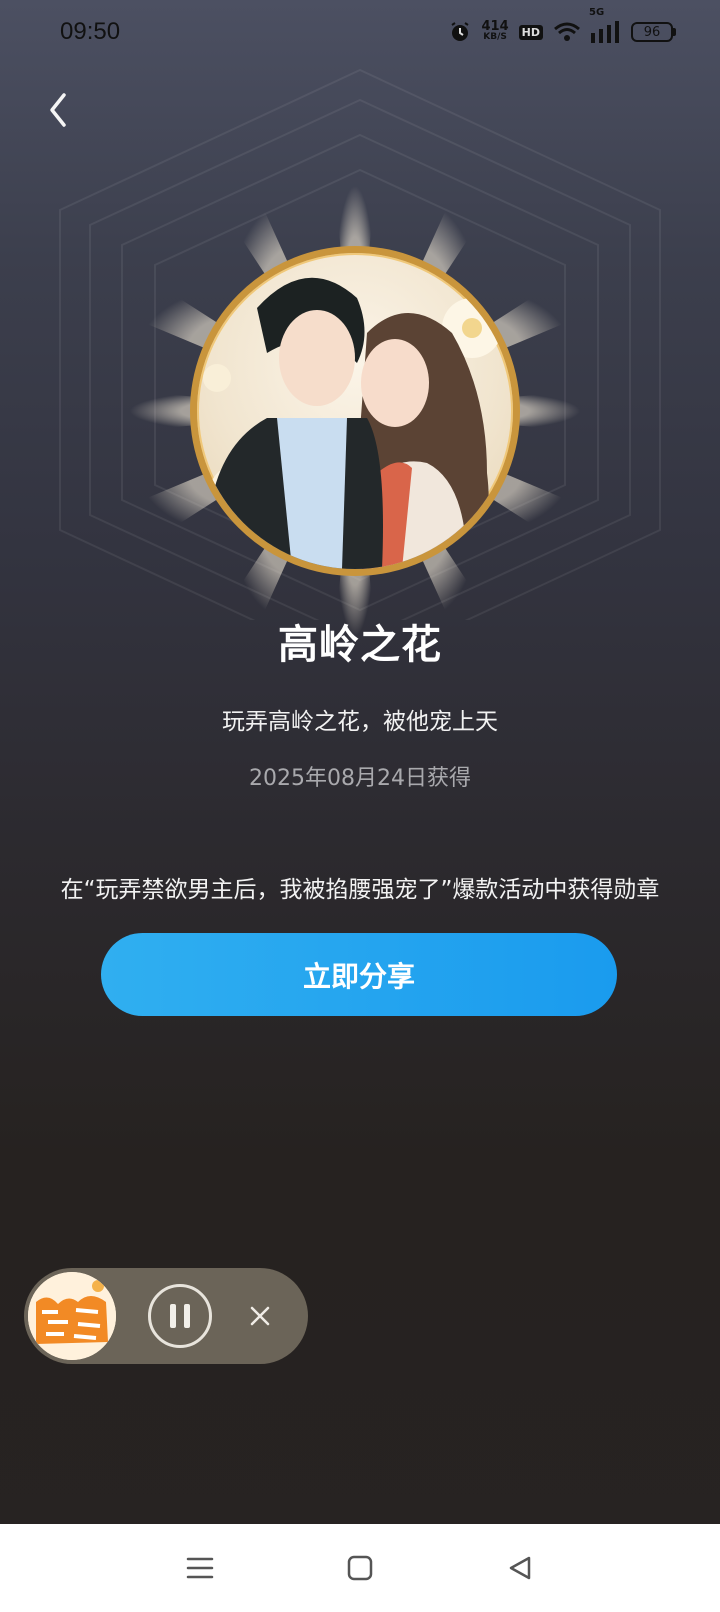 The width and height of the screenshot is (720, 1612). I want to click on pause-button, so click(180, 1316).